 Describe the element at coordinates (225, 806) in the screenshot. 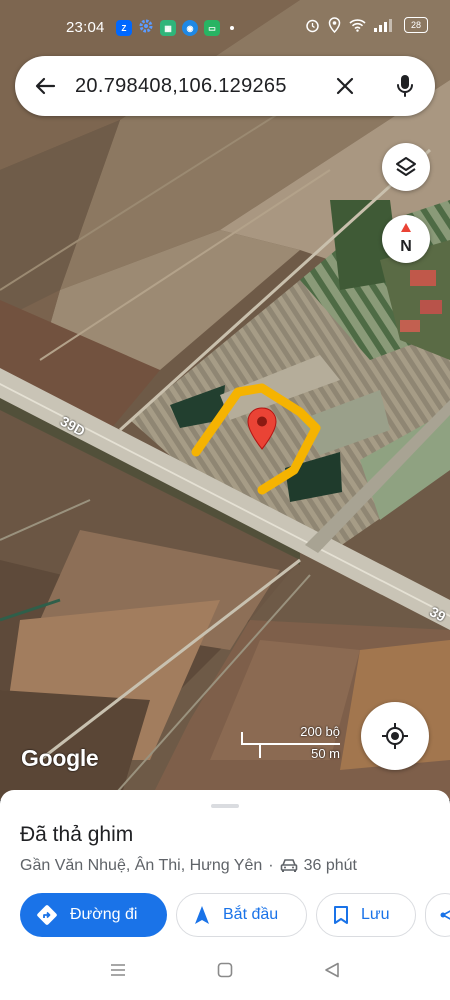

I see `drag-handle` at that location.